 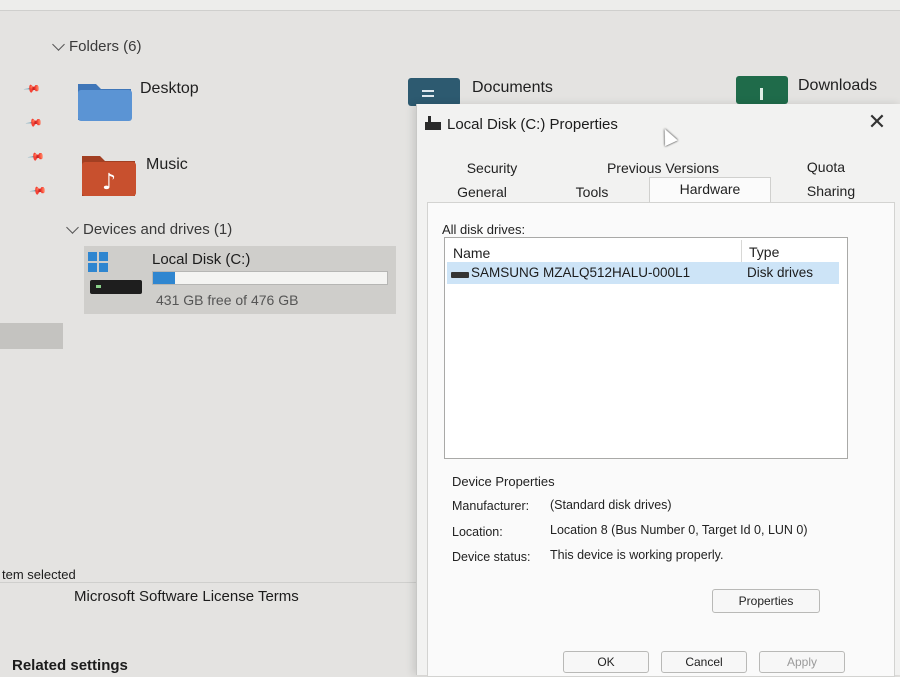 What do you see at coordinates (532, 124) in the screenshot?
I see `dialog-title: Local Disk (C:) Properties` at bounding box center [532, 124].